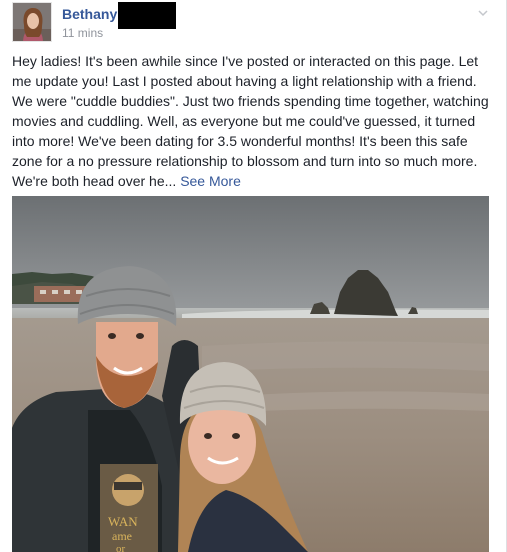  I want to click on redacted-name-block, so click(147, 15).